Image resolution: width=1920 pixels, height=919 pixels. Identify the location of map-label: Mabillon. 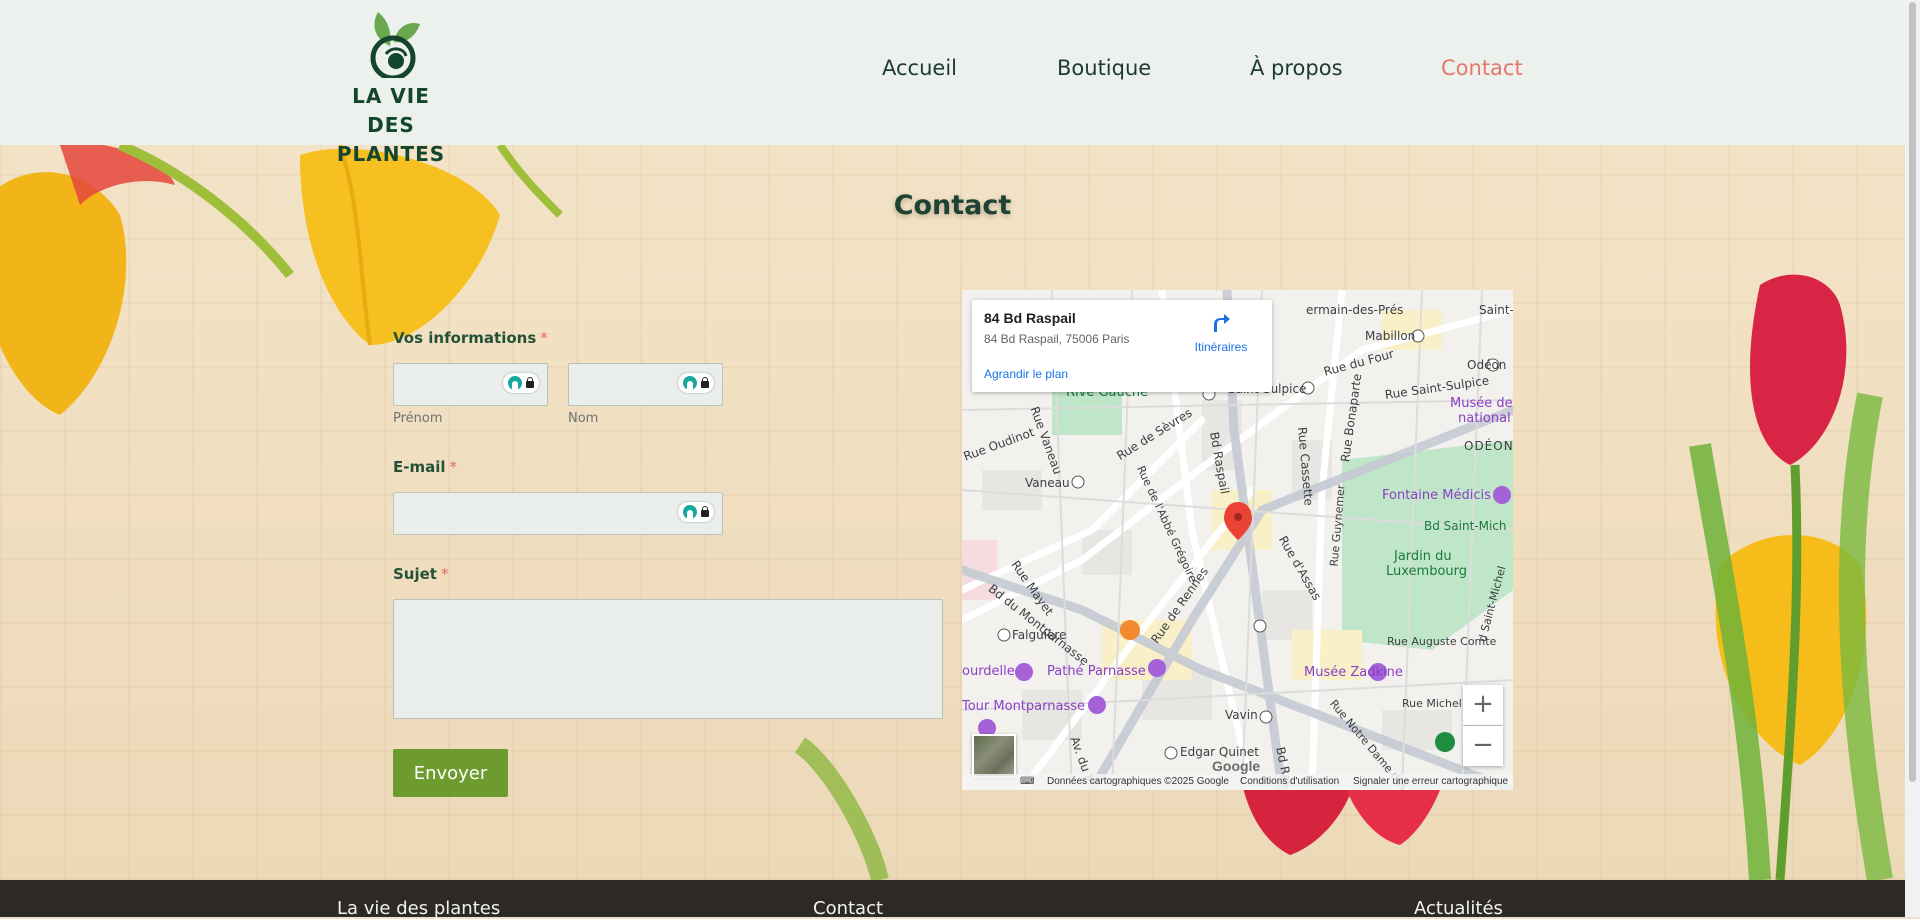
(1390, 336).